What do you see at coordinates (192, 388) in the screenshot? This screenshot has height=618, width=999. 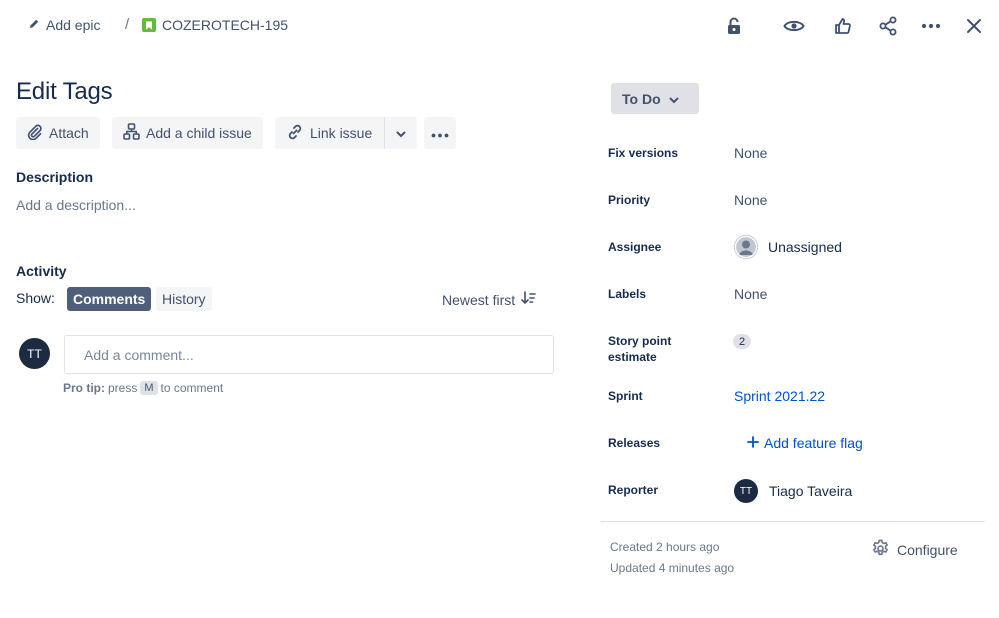 I see `pro-tip-rest: to comment` at bounding box center [192, 388].